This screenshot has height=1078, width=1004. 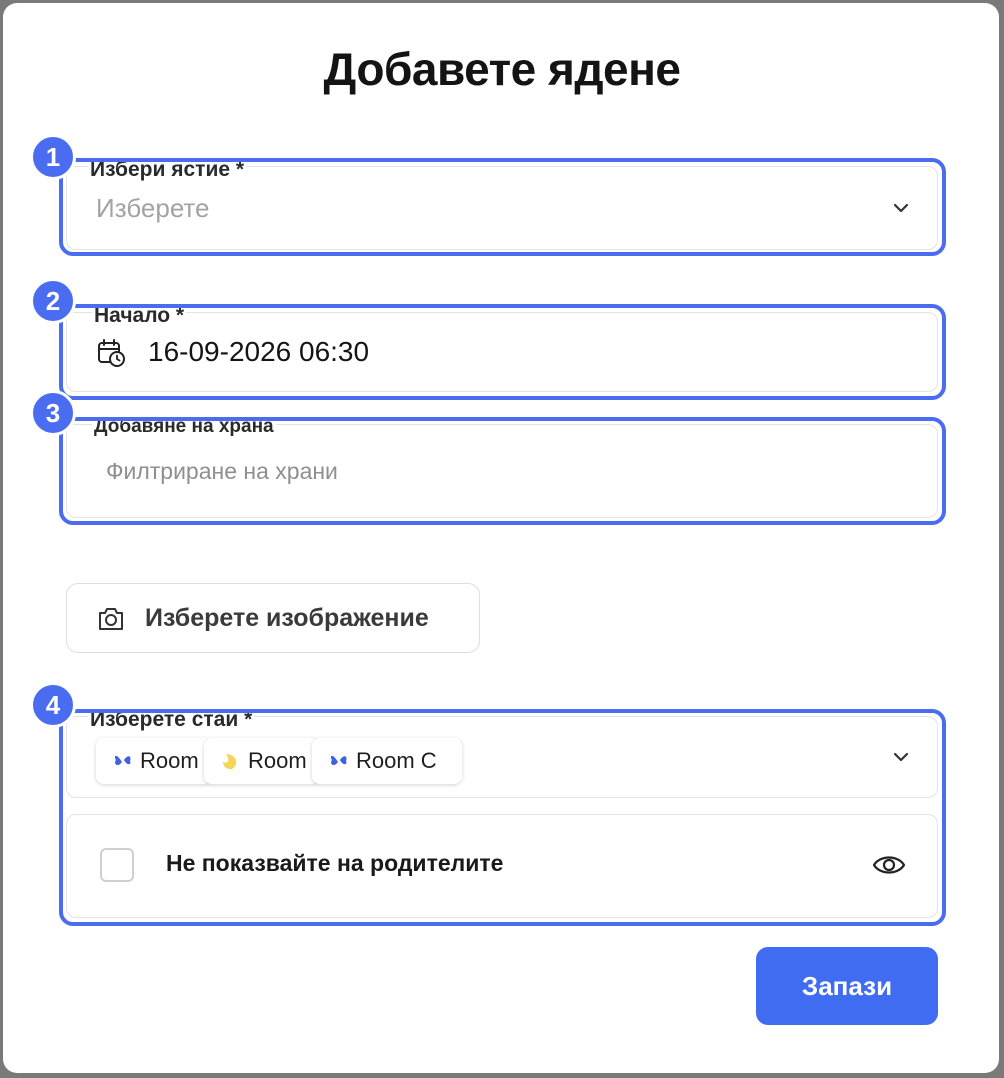 I want to click on page-title: Добавете ядене, so click(x=502, y=69).